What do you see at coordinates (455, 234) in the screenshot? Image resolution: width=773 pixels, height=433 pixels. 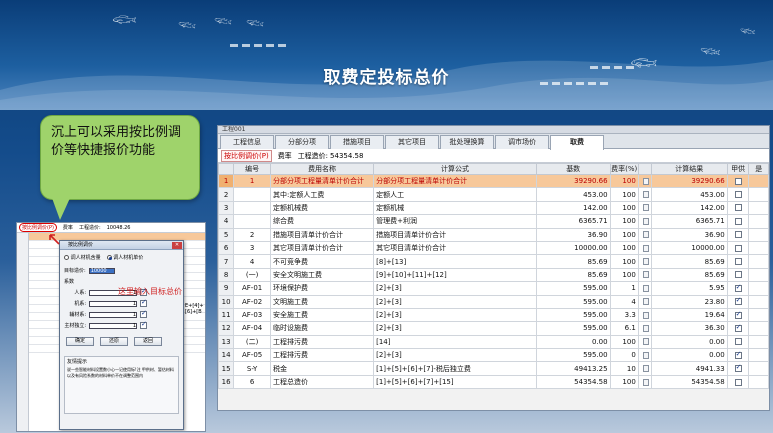 I see `row-formula: 措施项目清单计价合计` at bounding box center [455, 234].